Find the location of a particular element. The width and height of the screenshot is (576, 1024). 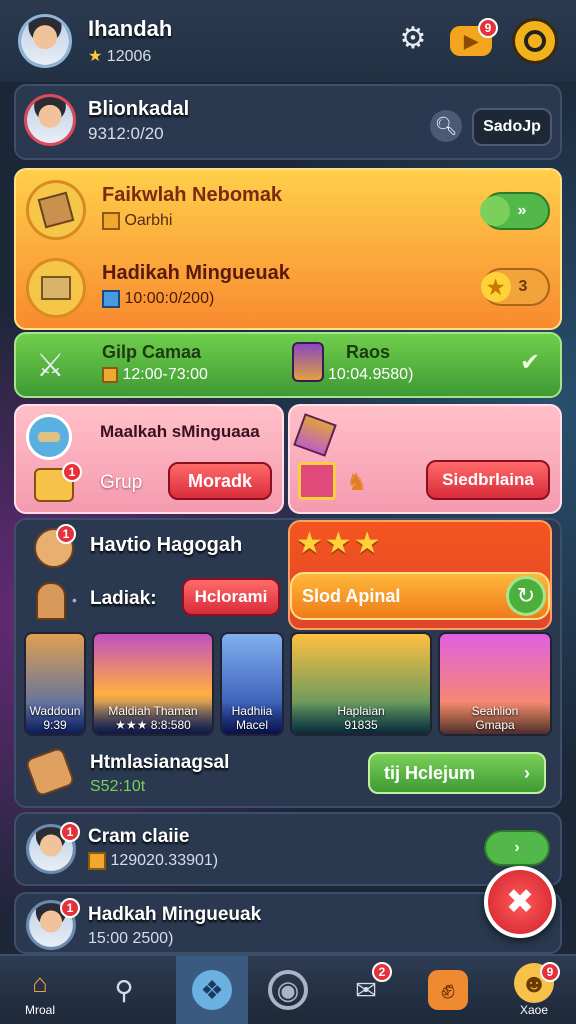

refresh-icon: ↻ is located at coordinates (526, 596).